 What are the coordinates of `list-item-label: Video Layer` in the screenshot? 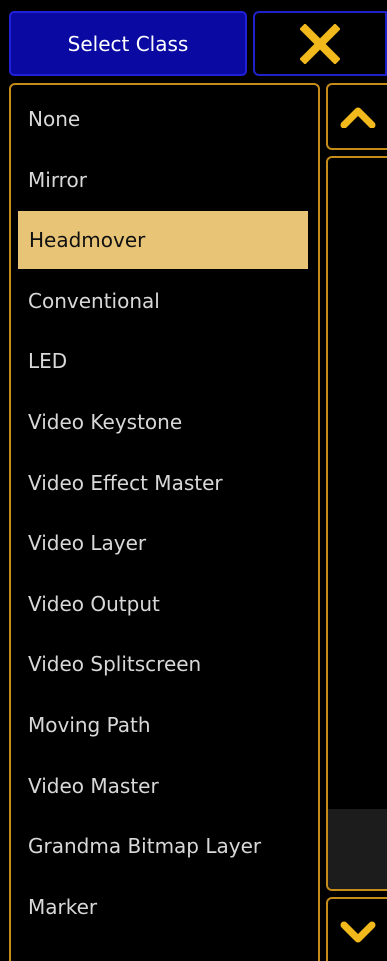 It's located at (87, 543).